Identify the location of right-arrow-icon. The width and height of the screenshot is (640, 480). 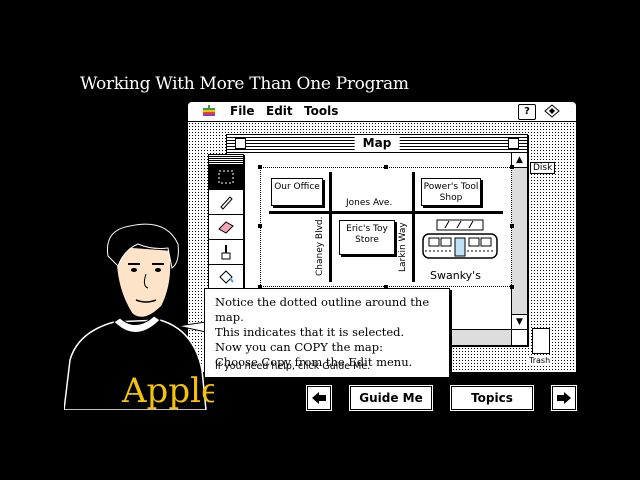
(564, 398).